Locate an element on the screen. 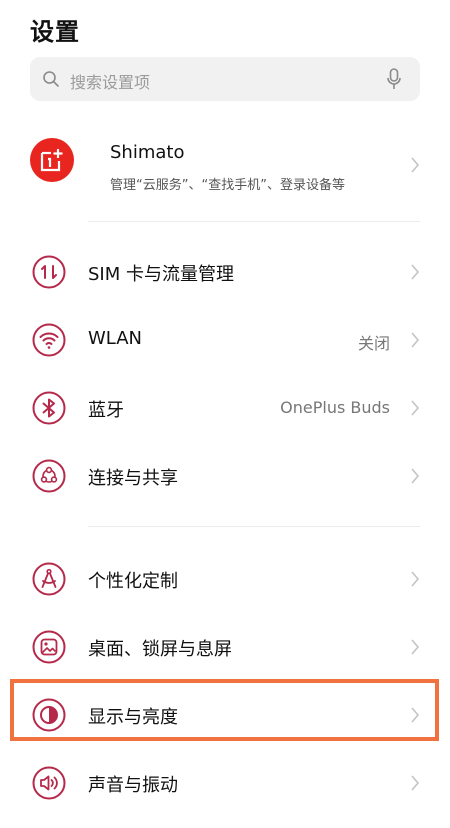  search-placeholder: 搜索设置项 is located at coordinates (110, 82).